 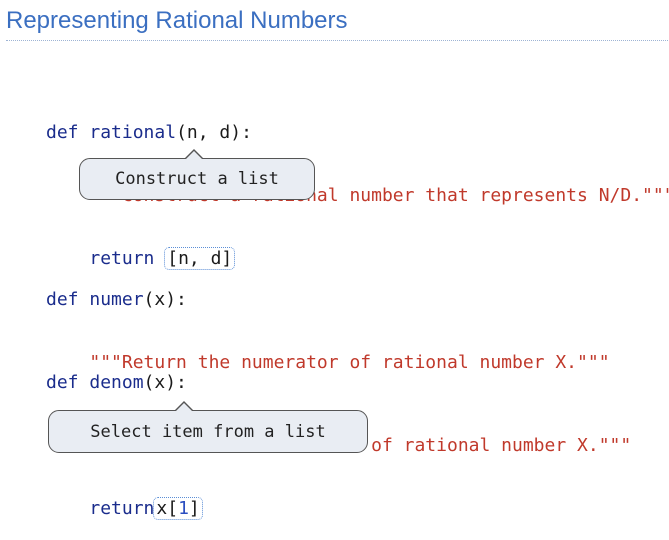 What do you see at coordinates (357, 132) in the screenshot?
I see `rational-def-line: def rational(n, d):` at bounding box center [357, 132].